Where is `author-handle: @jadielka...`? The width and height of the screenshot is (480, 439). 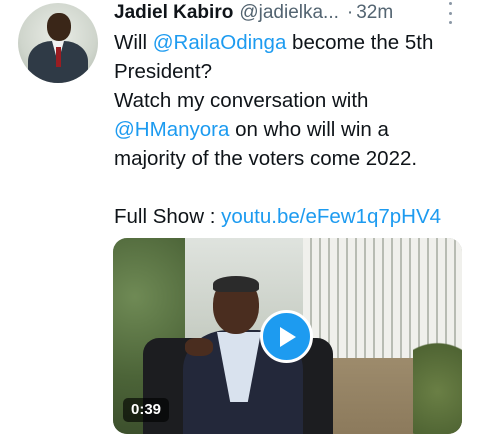 author-handle: @jadielka... is located at coordinates (289, 13).